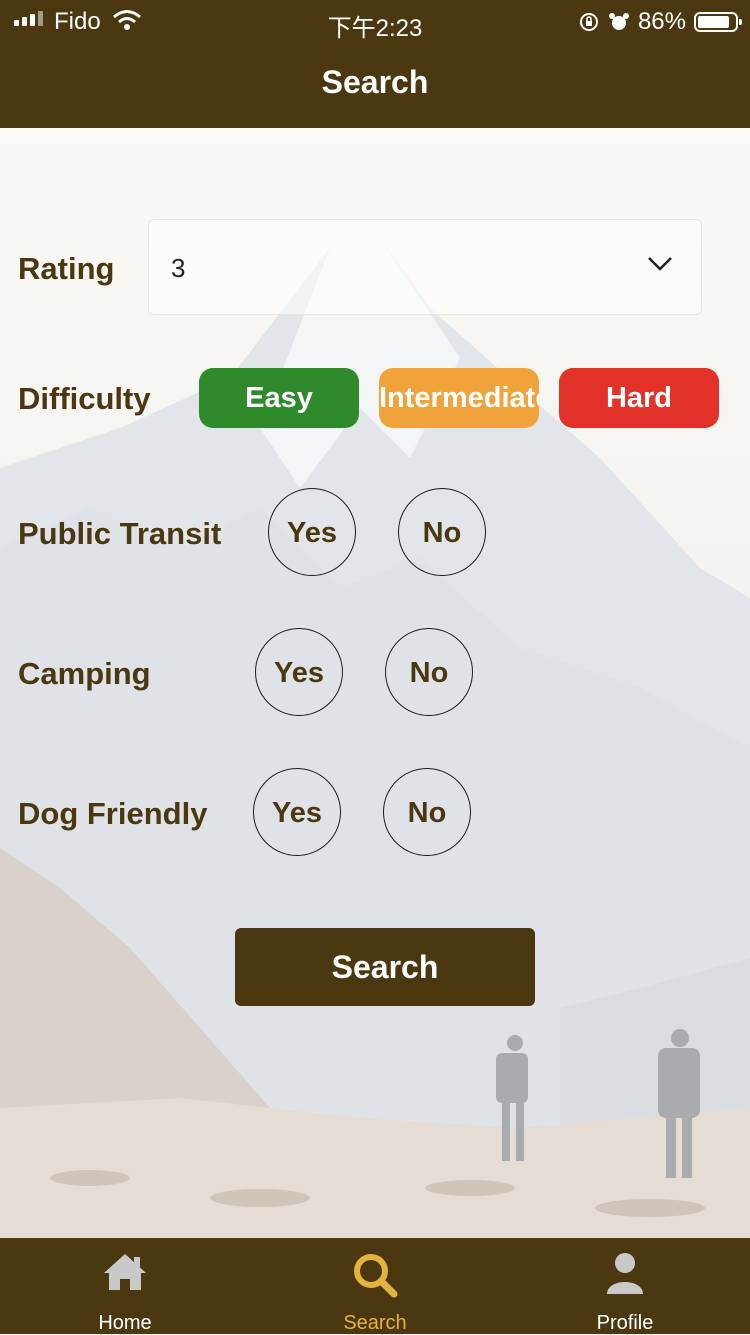 This screenshot has height=1335, width=750. Describe the element at coordinates (297, 812) in the screenshot. I see `dog-friendly-yes-button: Yes` at that location.